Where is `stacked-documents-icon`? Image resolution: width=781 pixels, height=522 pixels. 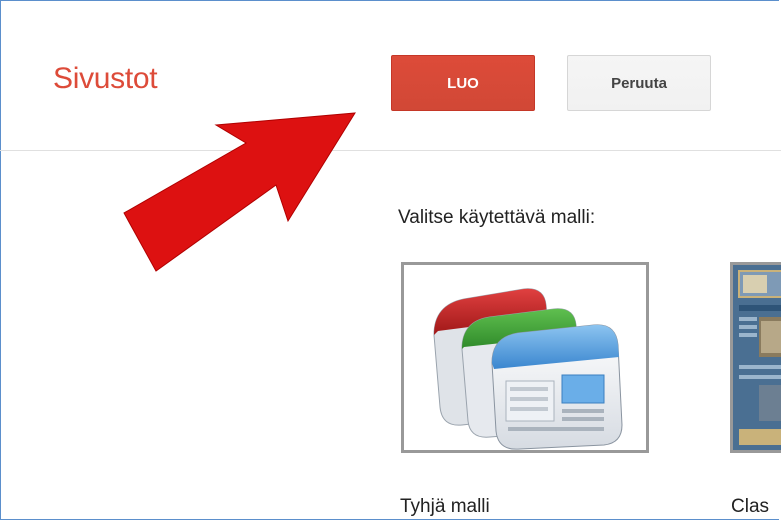
stacked-documents-icon is located at coordinates (528, 369).